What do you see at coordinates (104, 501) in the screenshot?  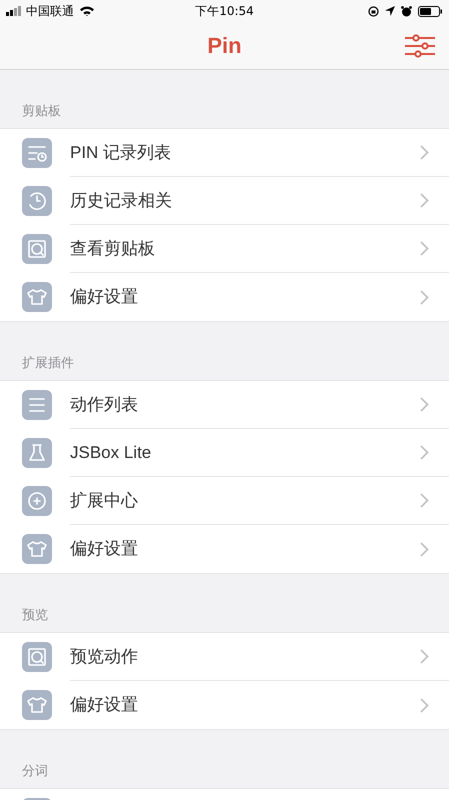 I see `menu-item-label: 扩展中心` at bounding box center [104, 501].